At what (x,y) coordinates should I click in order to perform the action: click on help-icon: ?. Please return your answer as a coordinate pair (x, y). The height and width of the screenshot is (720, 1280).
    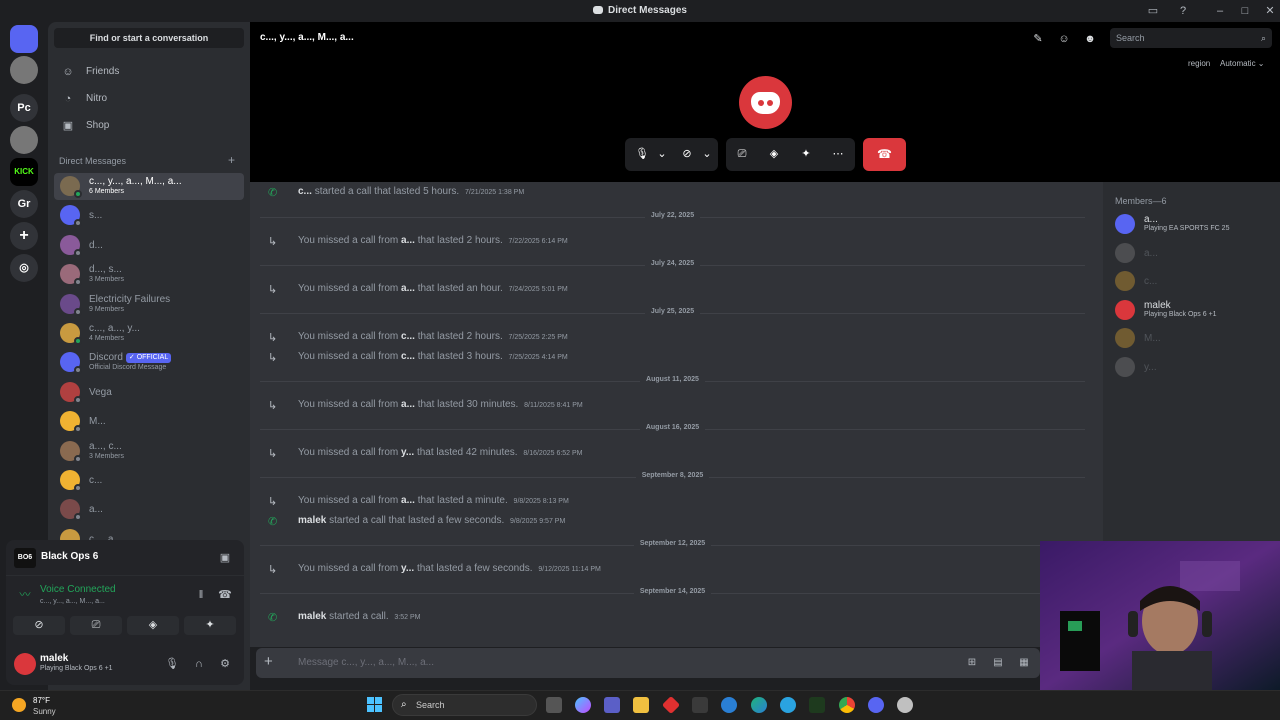
    Looking at the image, I should click on (1183, 11).